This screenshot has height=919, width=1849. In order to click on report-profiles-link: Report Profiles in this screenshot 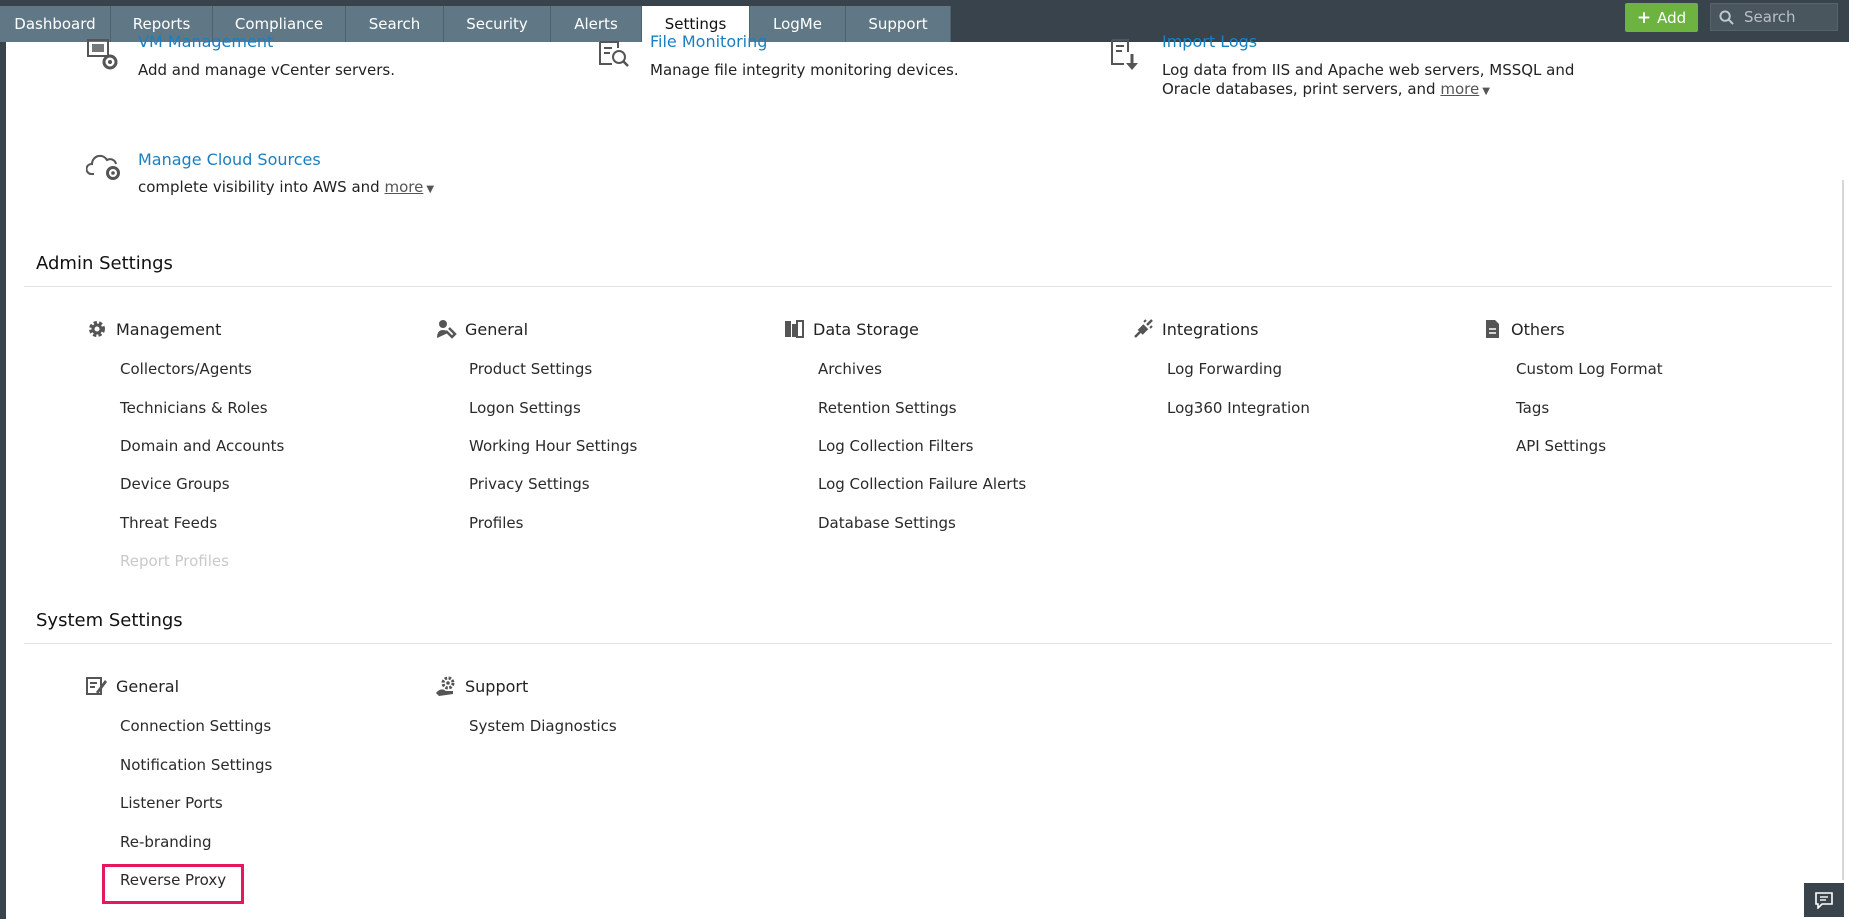, I will do `click(174, 561)`.